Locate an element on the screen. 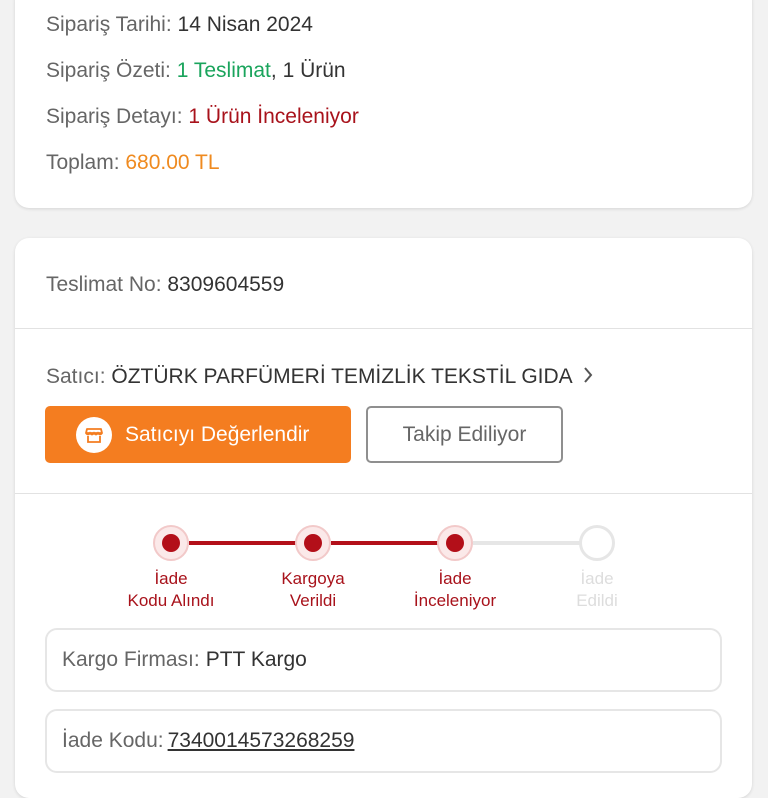  order-overview-delivery: 1 Teslimat is located at coordinates (223, 70).